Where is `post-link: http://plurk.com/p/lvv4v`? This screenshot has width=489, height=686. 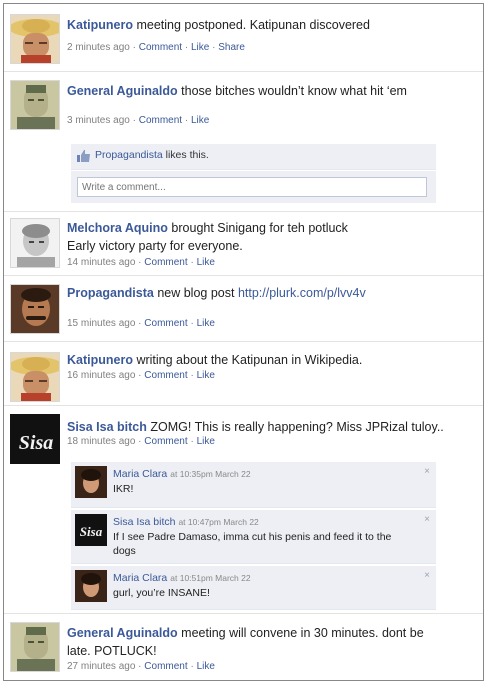
post-link: http://plurk.com/p/lvv4v is located at coordinates (302, 293).